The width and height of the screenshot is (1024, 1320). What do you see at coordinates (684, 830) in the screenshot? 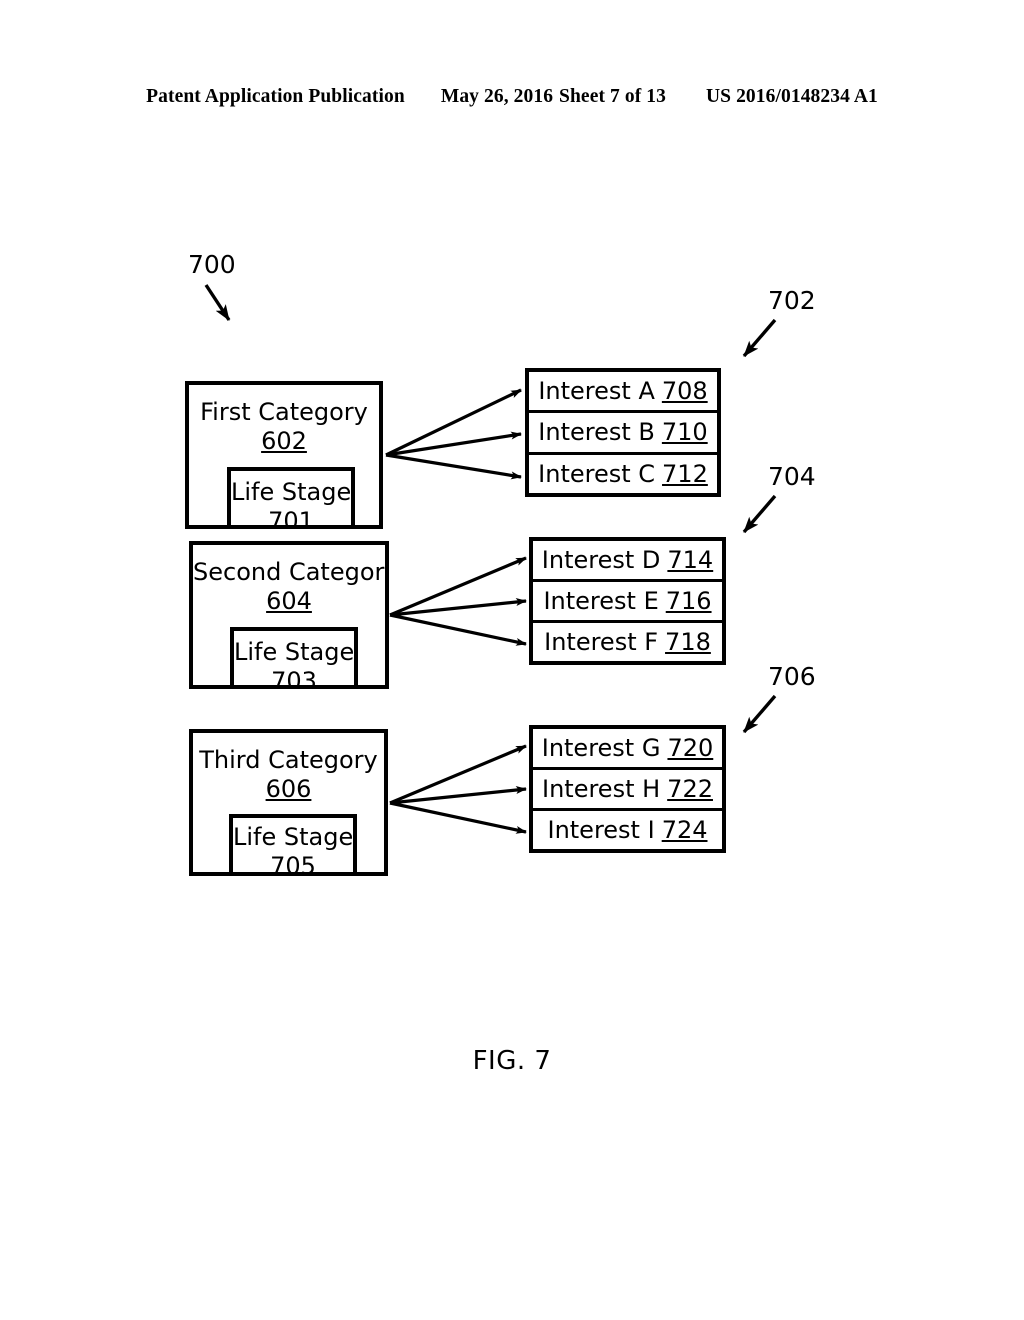
I see `interest-number: 724` at bounding box center [684, 830].